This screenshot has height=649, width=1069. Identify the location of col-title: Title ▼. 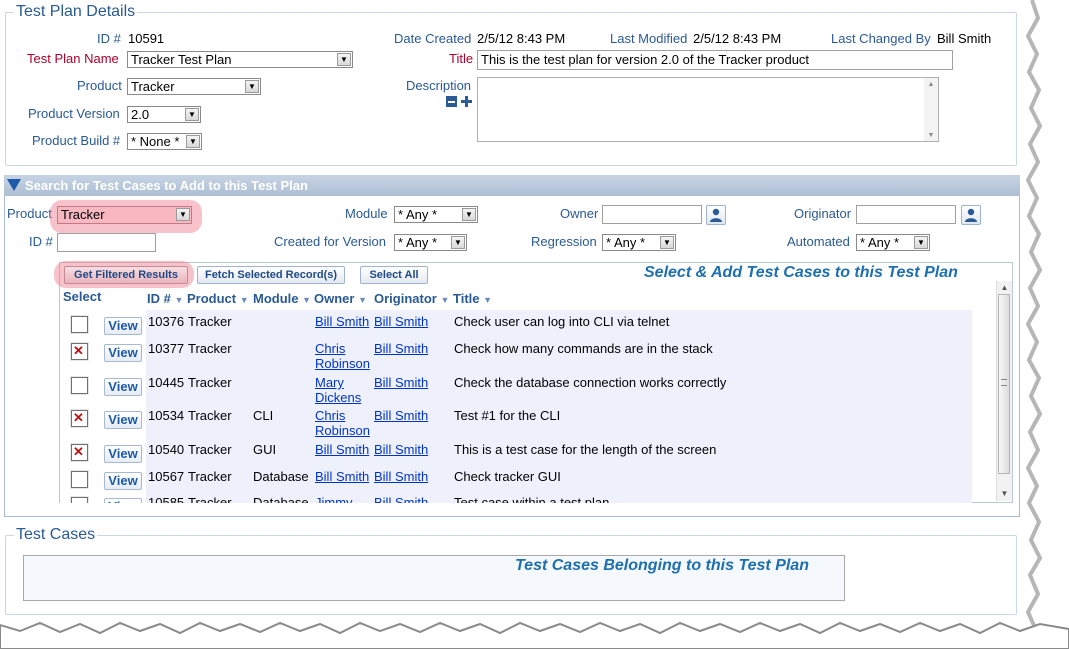
(472, 298).